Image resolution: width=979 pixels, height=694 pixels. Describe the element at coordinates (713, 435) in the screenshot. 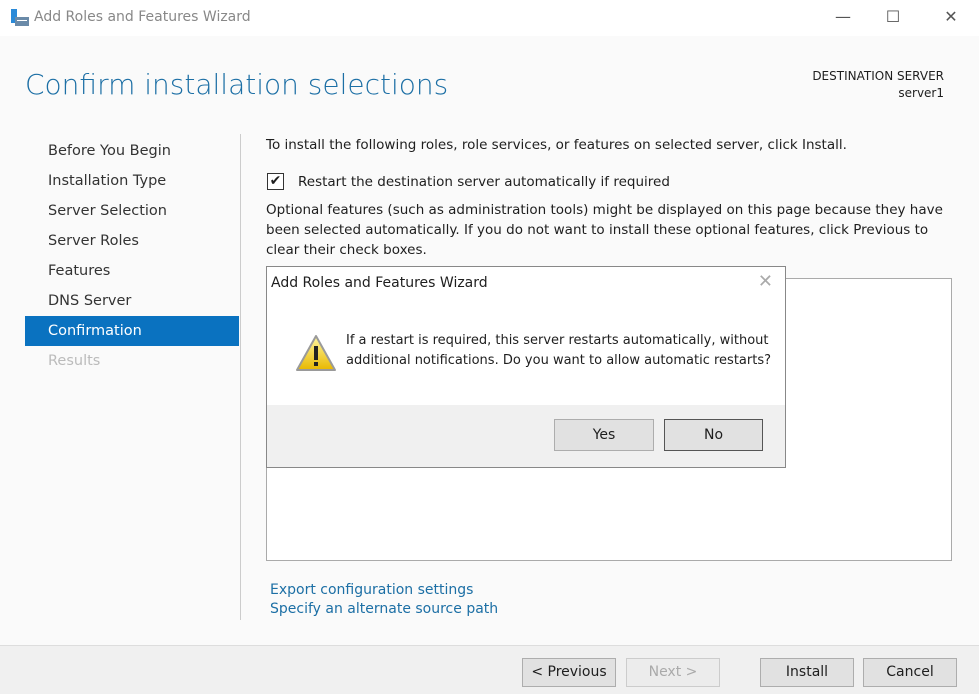

I see `no-button: No` at that location.